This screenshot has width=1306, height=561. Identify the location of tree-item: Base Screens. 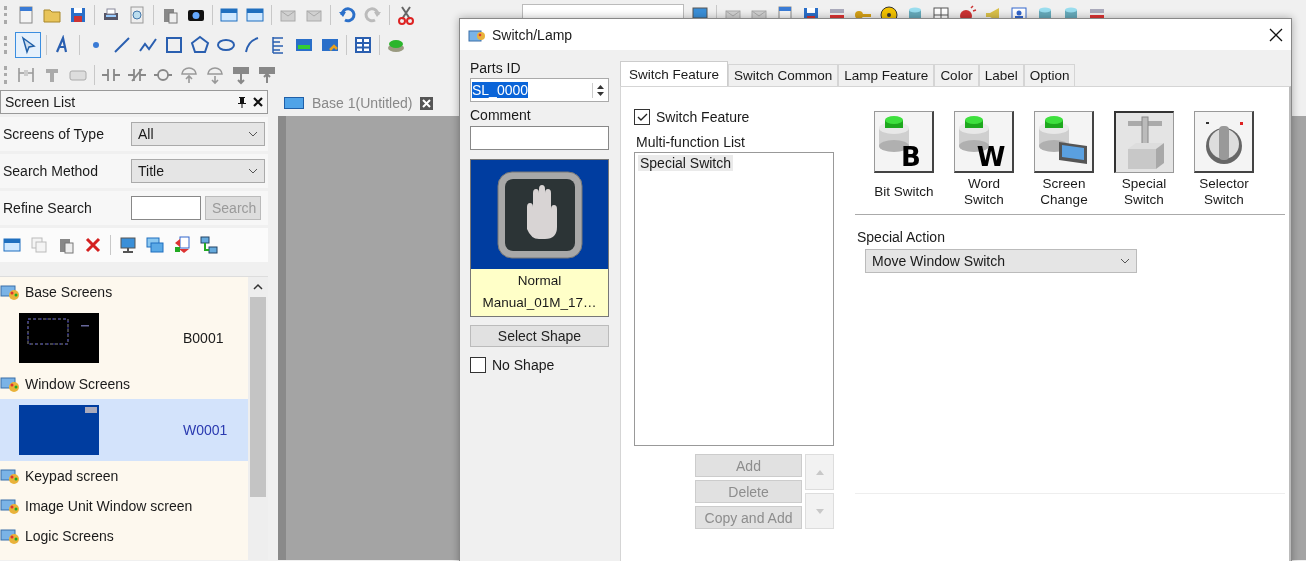
(124, 292).